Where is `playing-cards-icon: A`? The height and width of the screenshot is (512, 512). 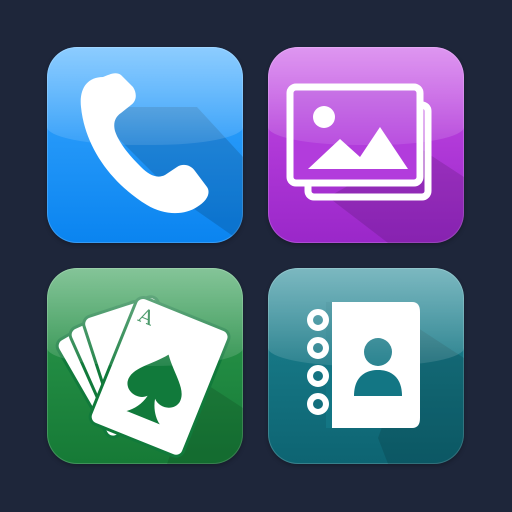 playing-cards-icon: A is located at coordinates (149, 379).